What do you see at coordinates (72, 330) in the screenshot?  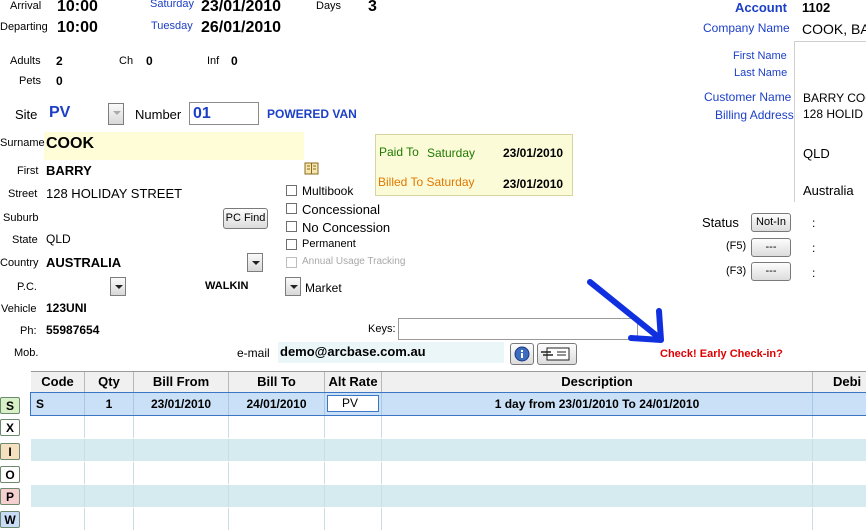 I see `ph-value: 55987654` at bounding box center [72, 330].